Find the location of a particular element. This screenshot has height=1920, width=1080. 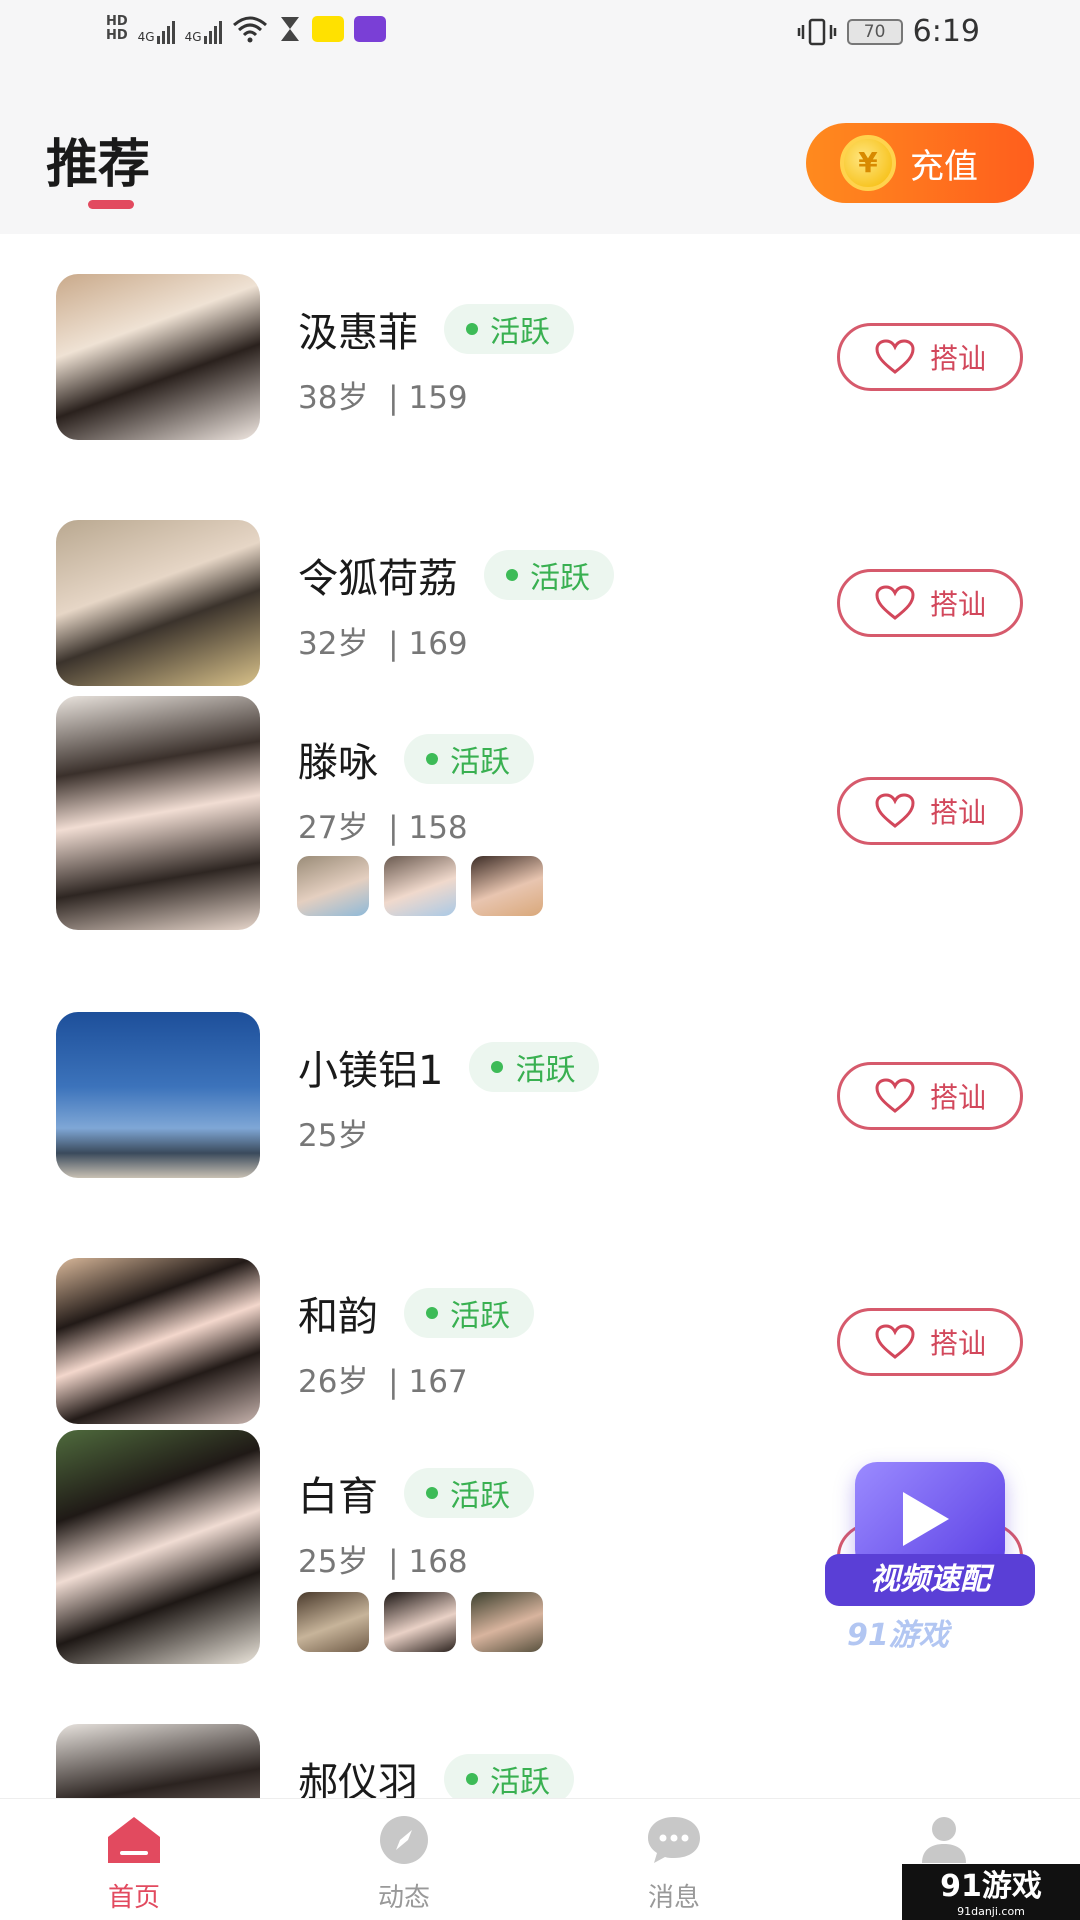

user-meta: 32岁 | 169 is located at coordinates (383, 644).